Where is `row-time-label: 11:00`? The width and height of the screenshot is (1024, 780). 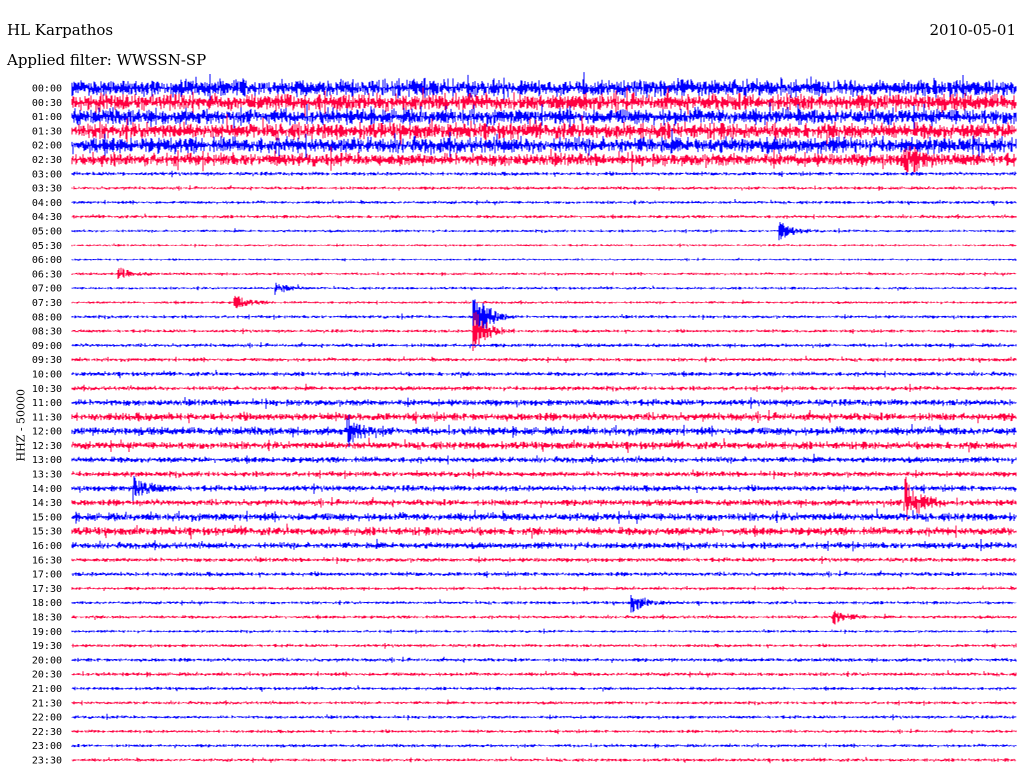 row-time-label: 11:00 is located at coordinates (47, 403).